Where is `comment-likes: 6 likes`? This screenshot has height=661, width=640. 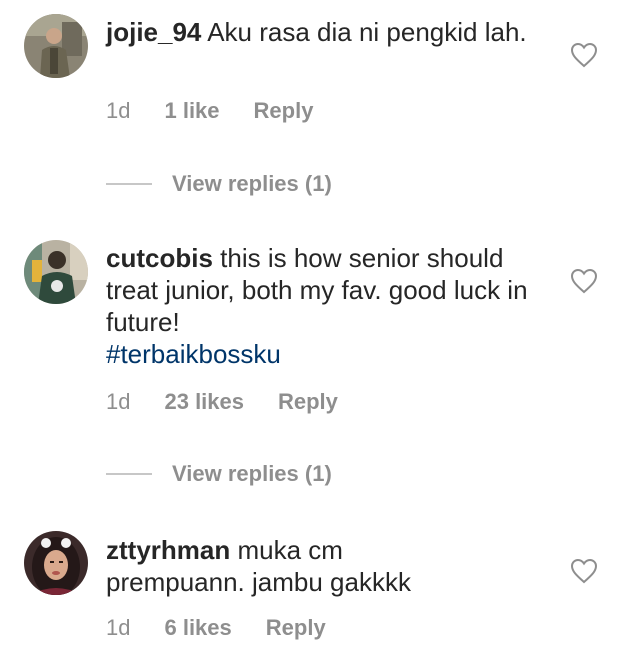 comment-likes: 6 likes is located at coordinates (197, 628).